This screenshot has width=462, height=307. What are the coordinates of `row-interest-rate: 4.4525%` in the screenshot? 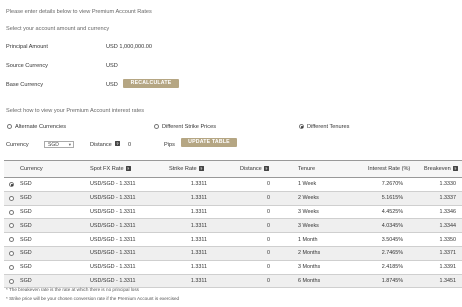 It's located at (392, 211).